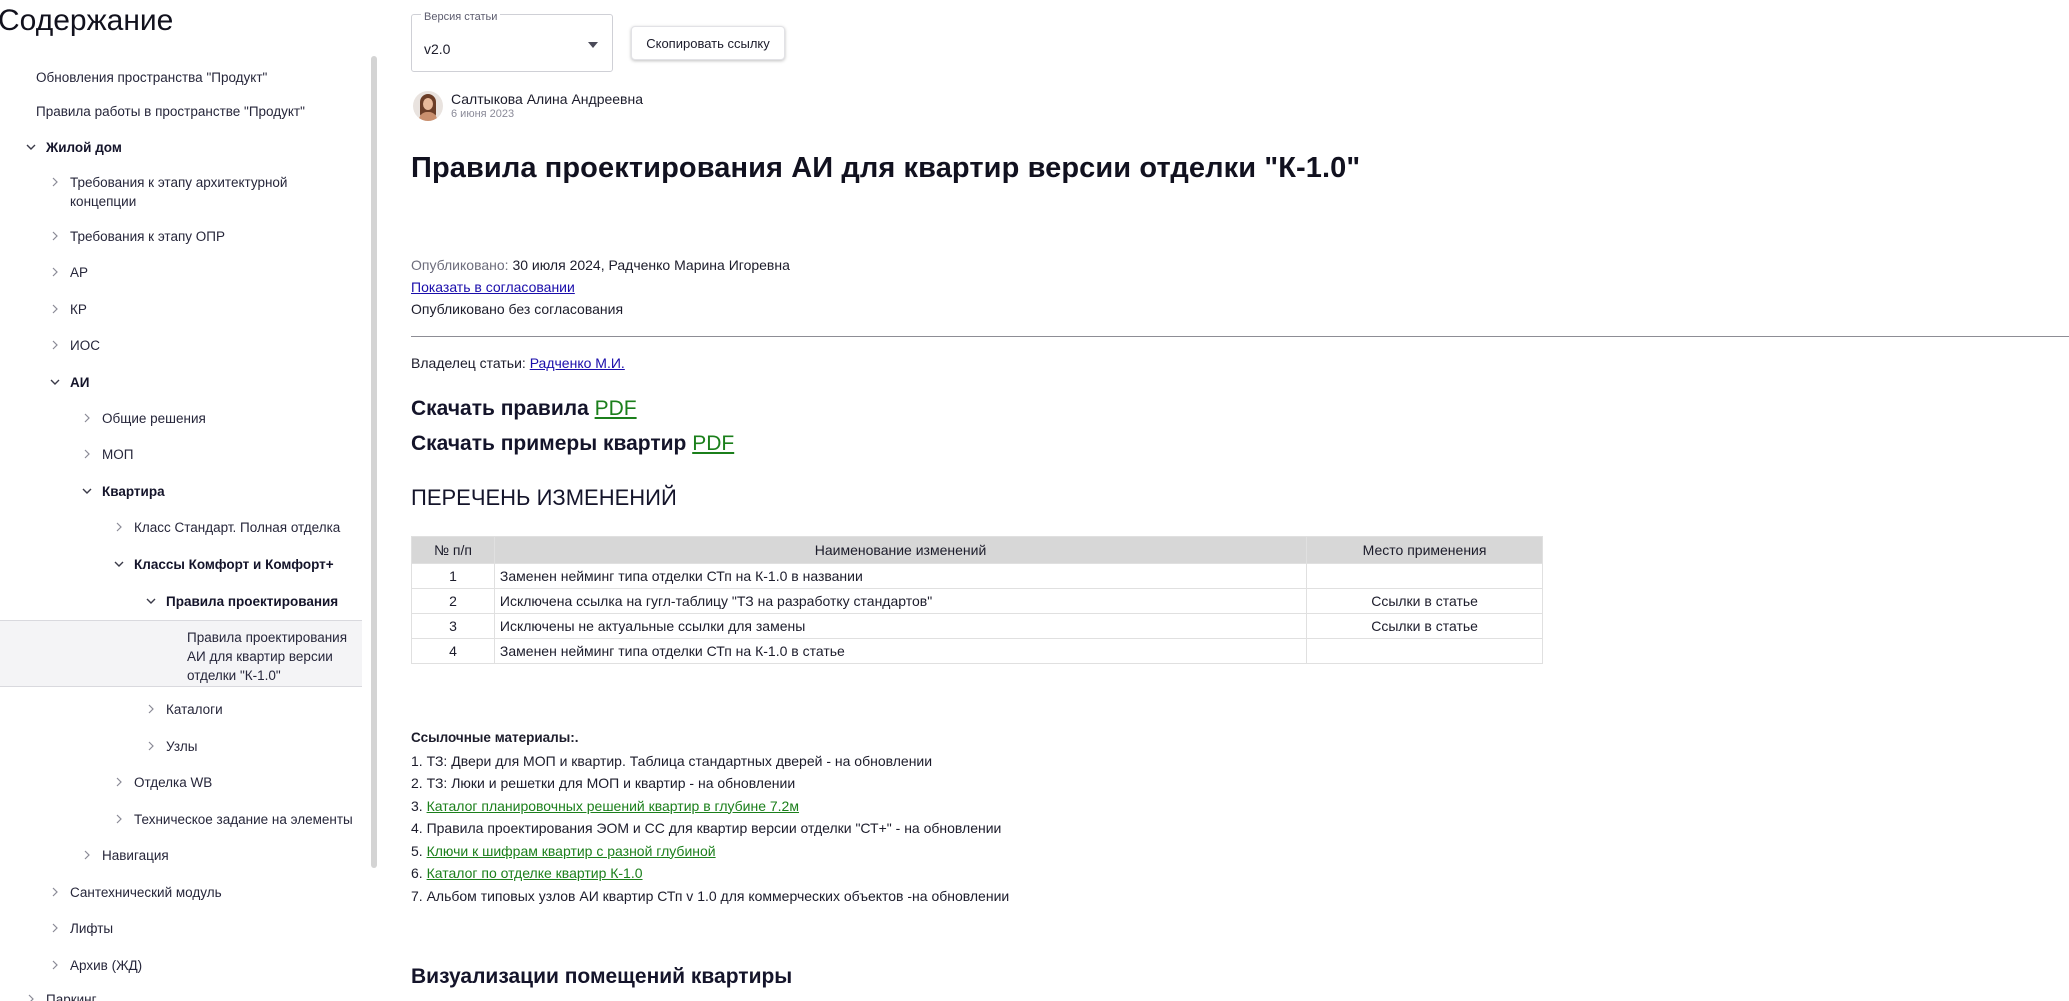 The width and height of the screenshot is (2069, 1001). Describe the element at coordinates (419, 805) in the screenshot. I see `list-item-number: 3.` at that location.